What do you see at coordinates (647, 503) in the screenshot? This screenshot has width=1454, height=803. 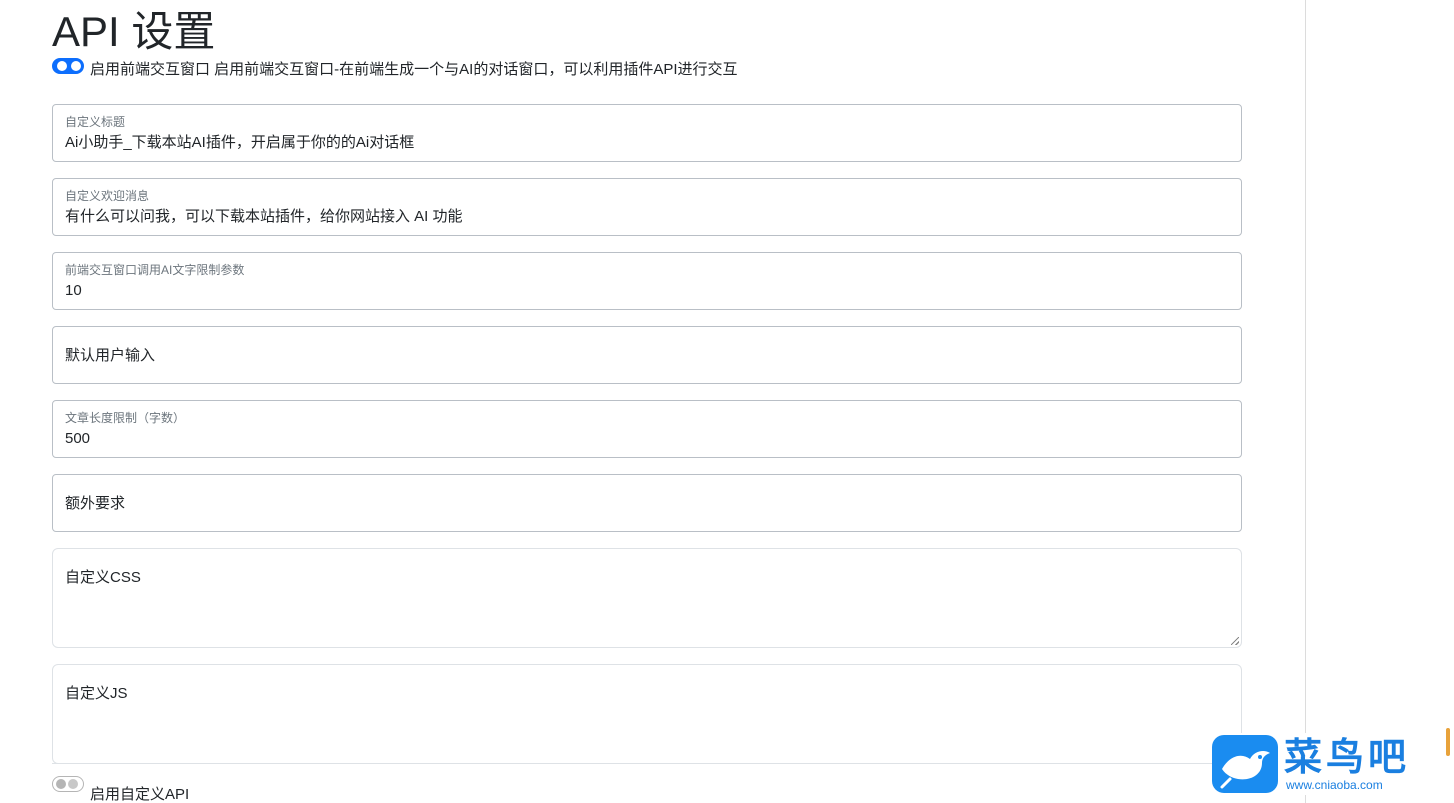 I see `extra-requirements-field: 额外要求` at bounding box center [647, 503].